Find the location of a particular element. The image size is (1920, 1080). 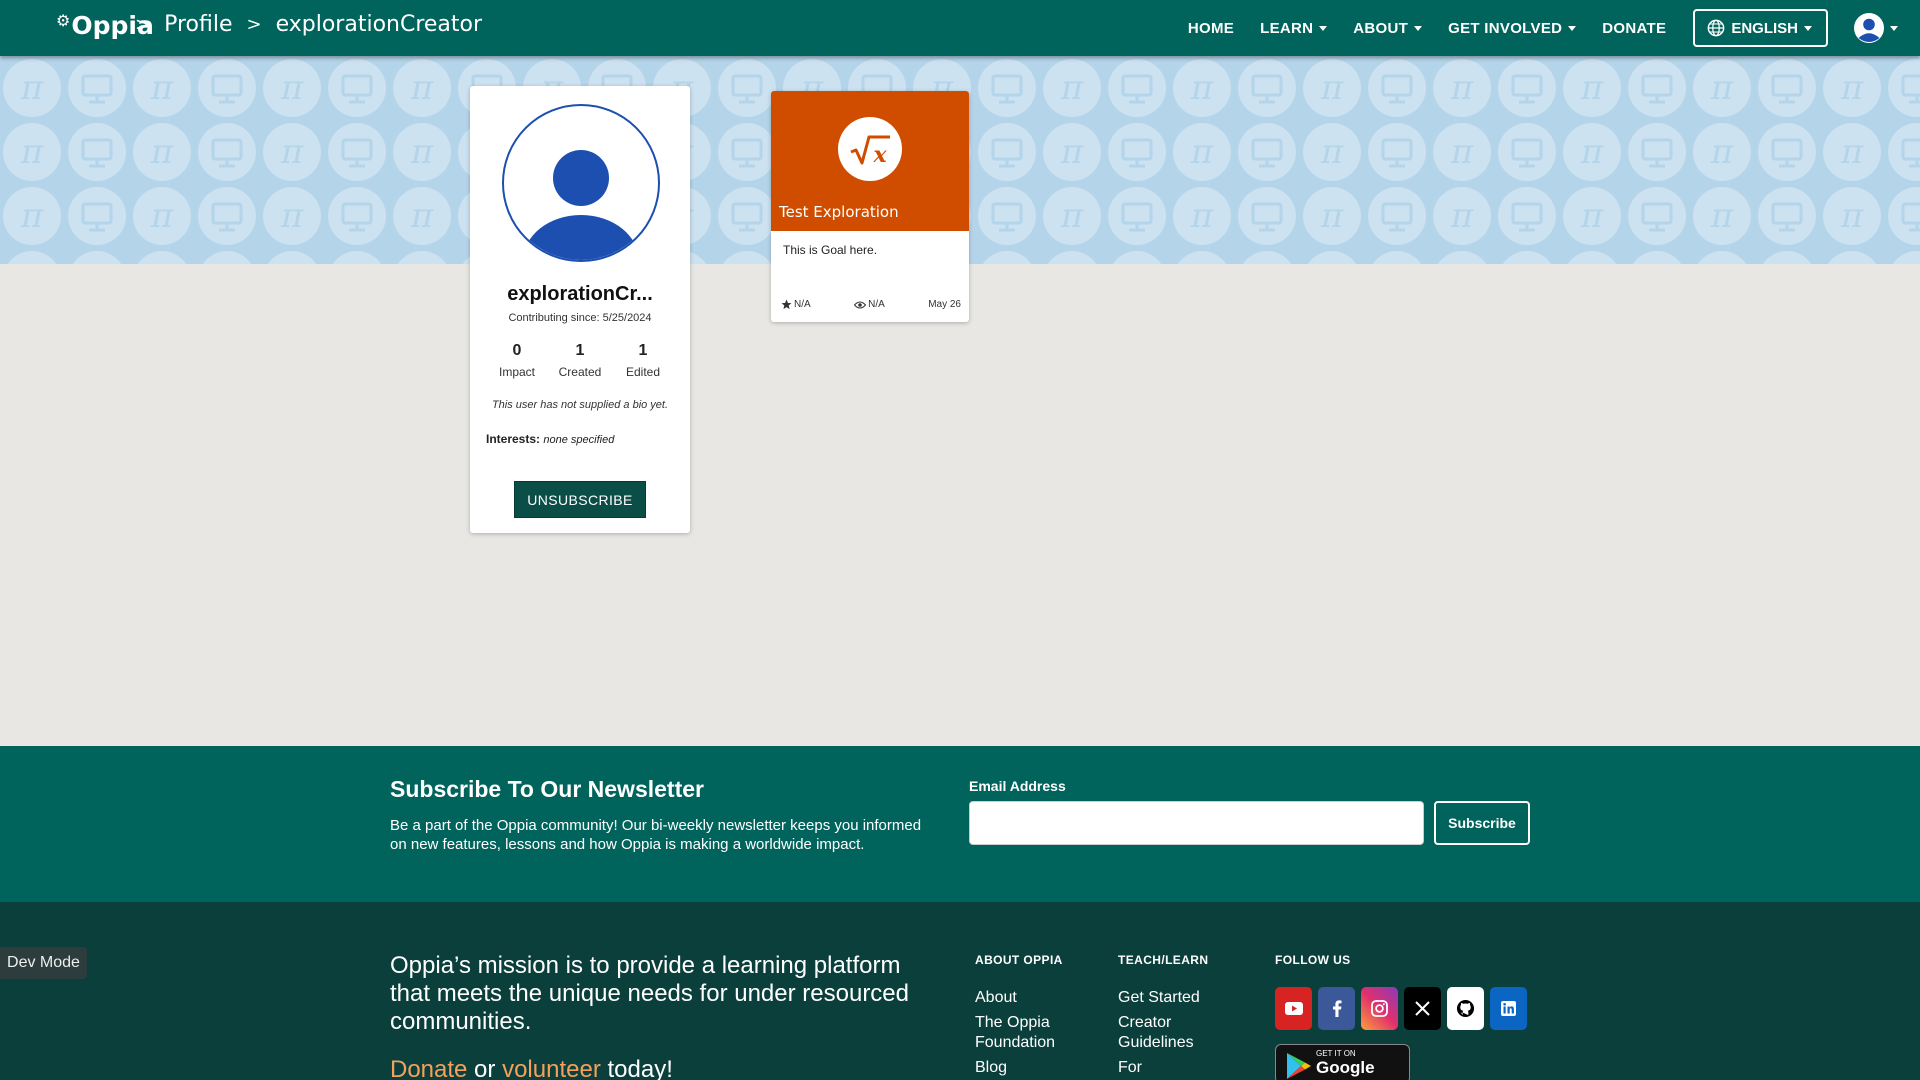

about-heading: ABOUT OPPIA is located at coordinates (1019, 960).